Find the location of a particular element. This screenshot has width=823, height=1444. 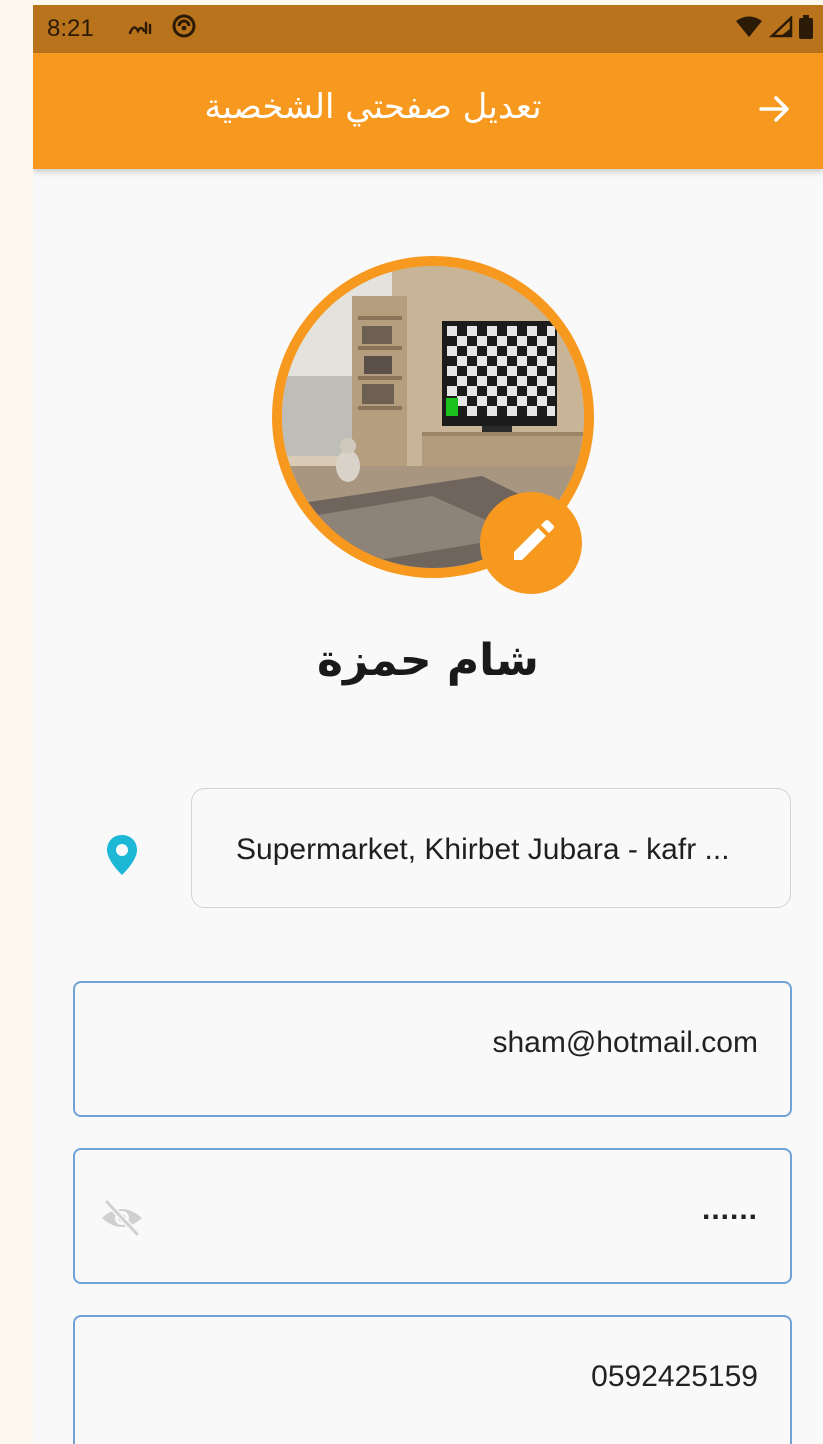

phone-field is located at coordinates (432, 1379).